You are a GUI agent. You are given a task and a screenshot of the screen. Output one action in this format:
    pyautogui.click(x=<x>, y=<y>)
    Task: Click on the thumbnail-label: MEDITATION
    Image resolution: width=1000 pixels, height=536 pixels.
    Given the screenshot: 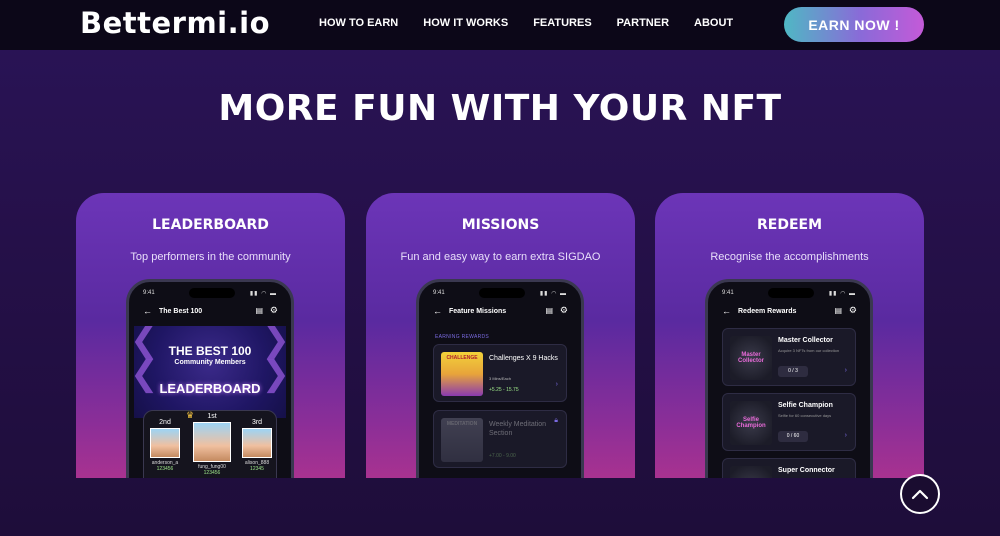 What is the action you would take?
    pyautogui.click(x=462, y=424)
    